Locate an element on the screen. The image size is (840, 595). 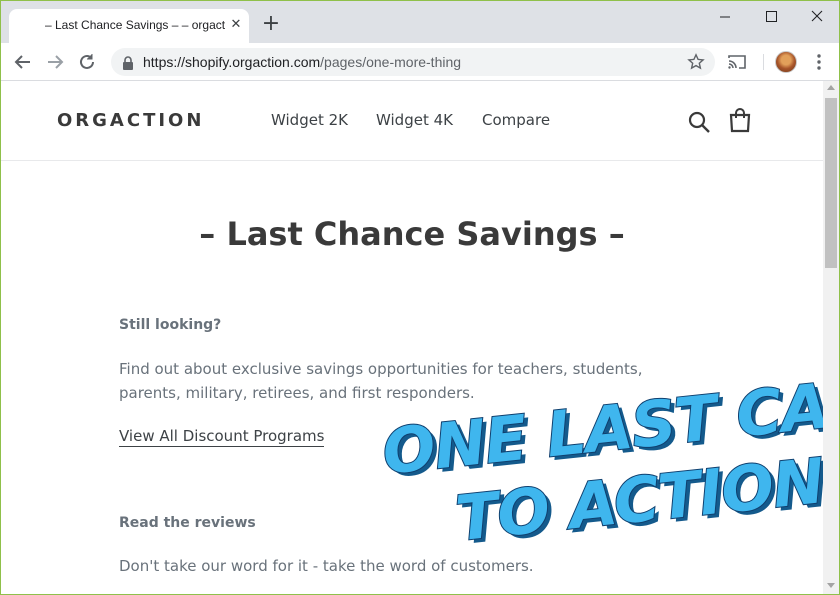
nav-item-compare: Compare is located at coordinates (516, 120).